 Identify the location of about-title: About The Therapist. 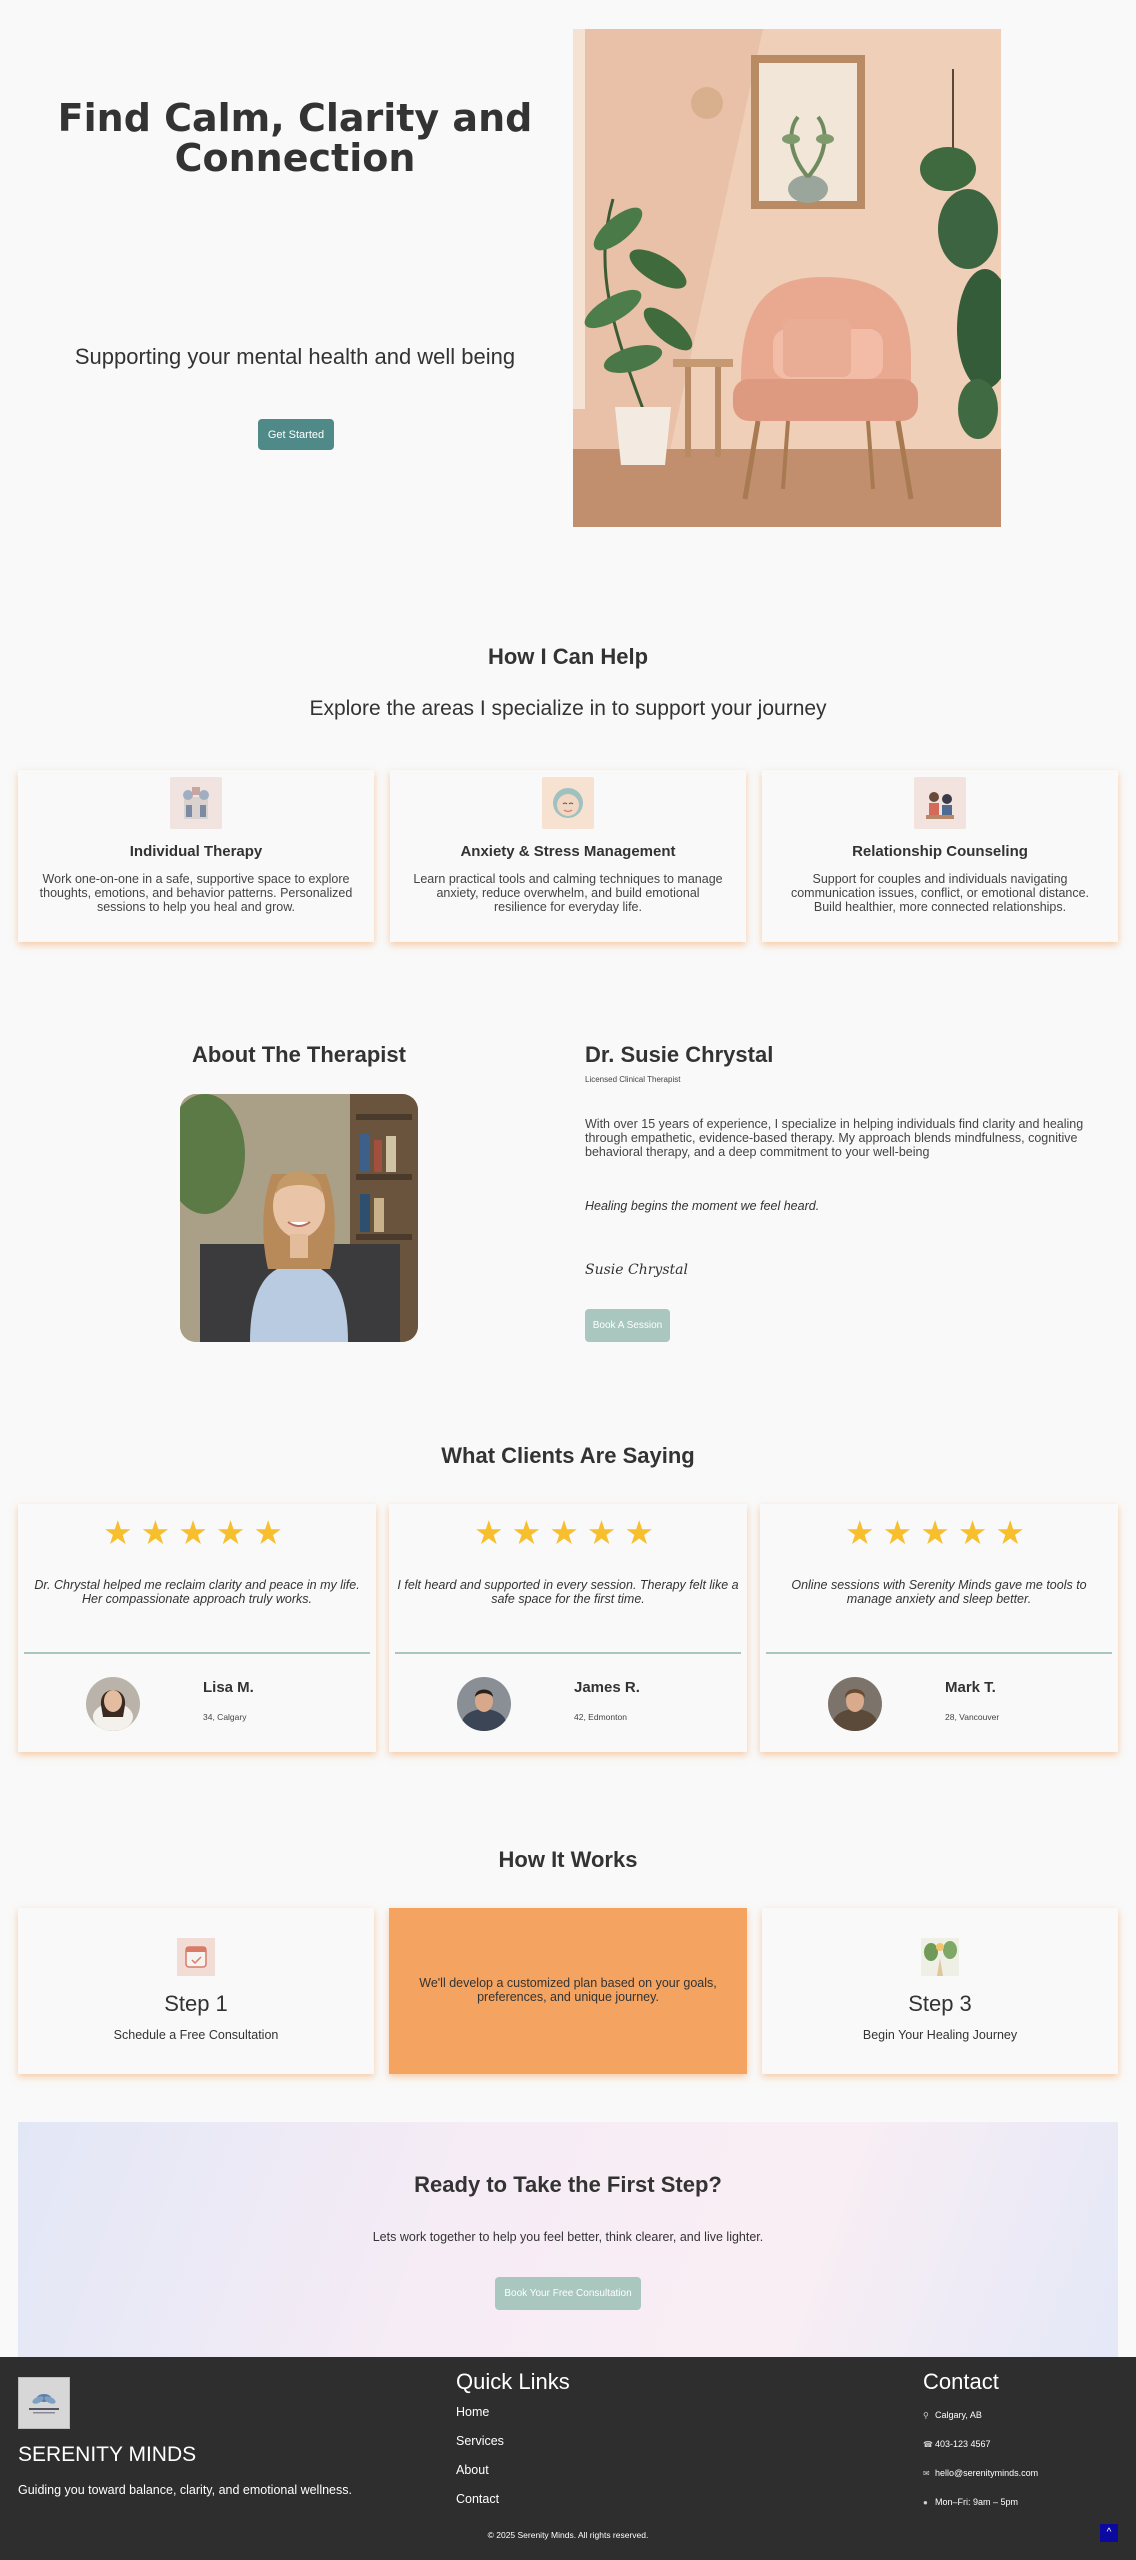
(299, 1054).